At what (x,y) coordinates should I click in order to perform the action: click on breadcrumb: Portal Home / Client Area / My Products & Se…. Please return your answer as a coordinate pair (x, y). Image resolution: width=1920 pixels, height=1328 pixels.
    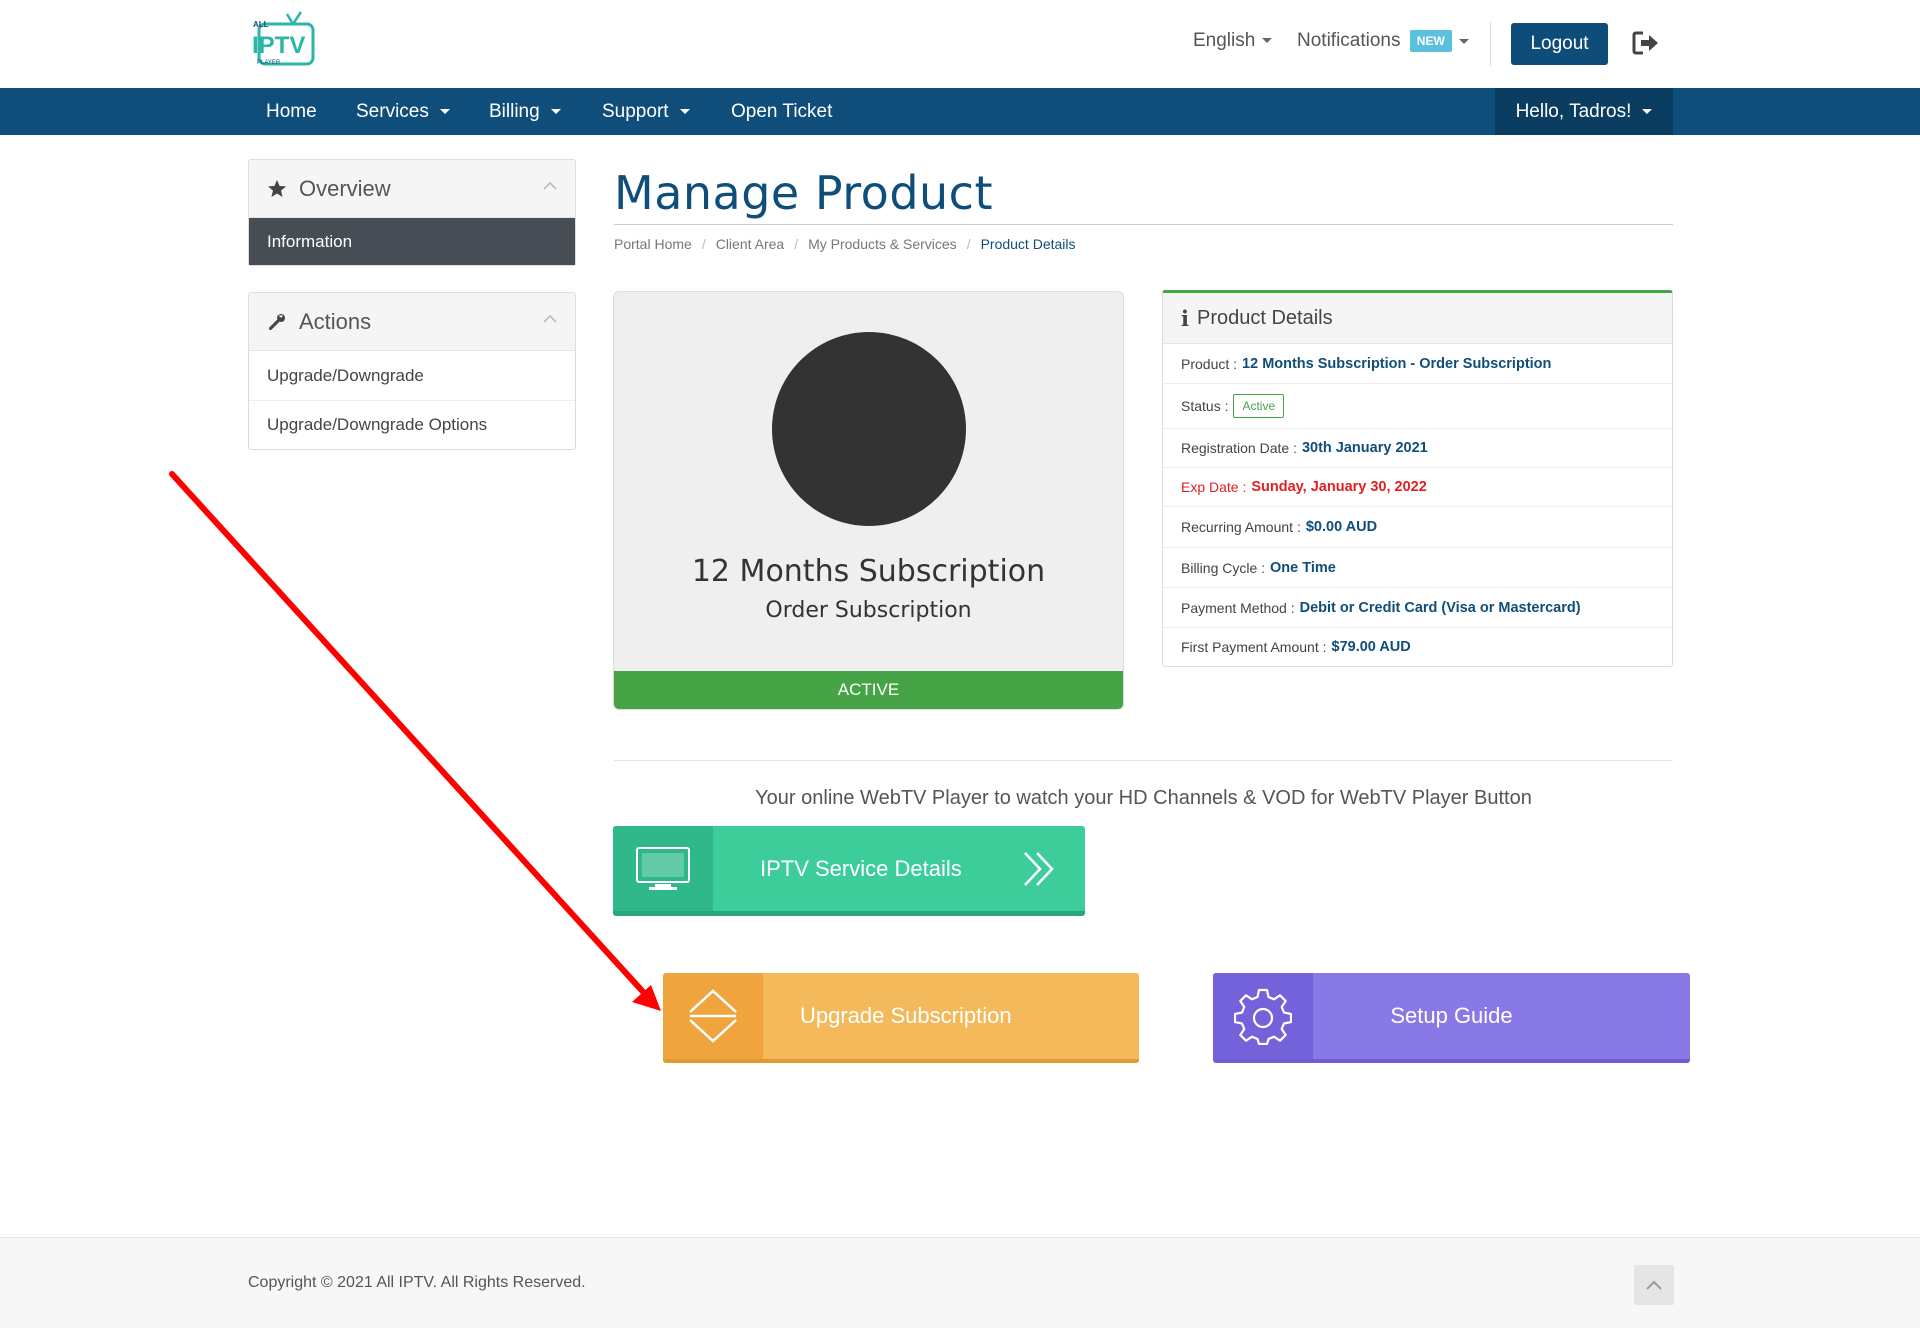
    Looking at the image, I should click on (845, 244).